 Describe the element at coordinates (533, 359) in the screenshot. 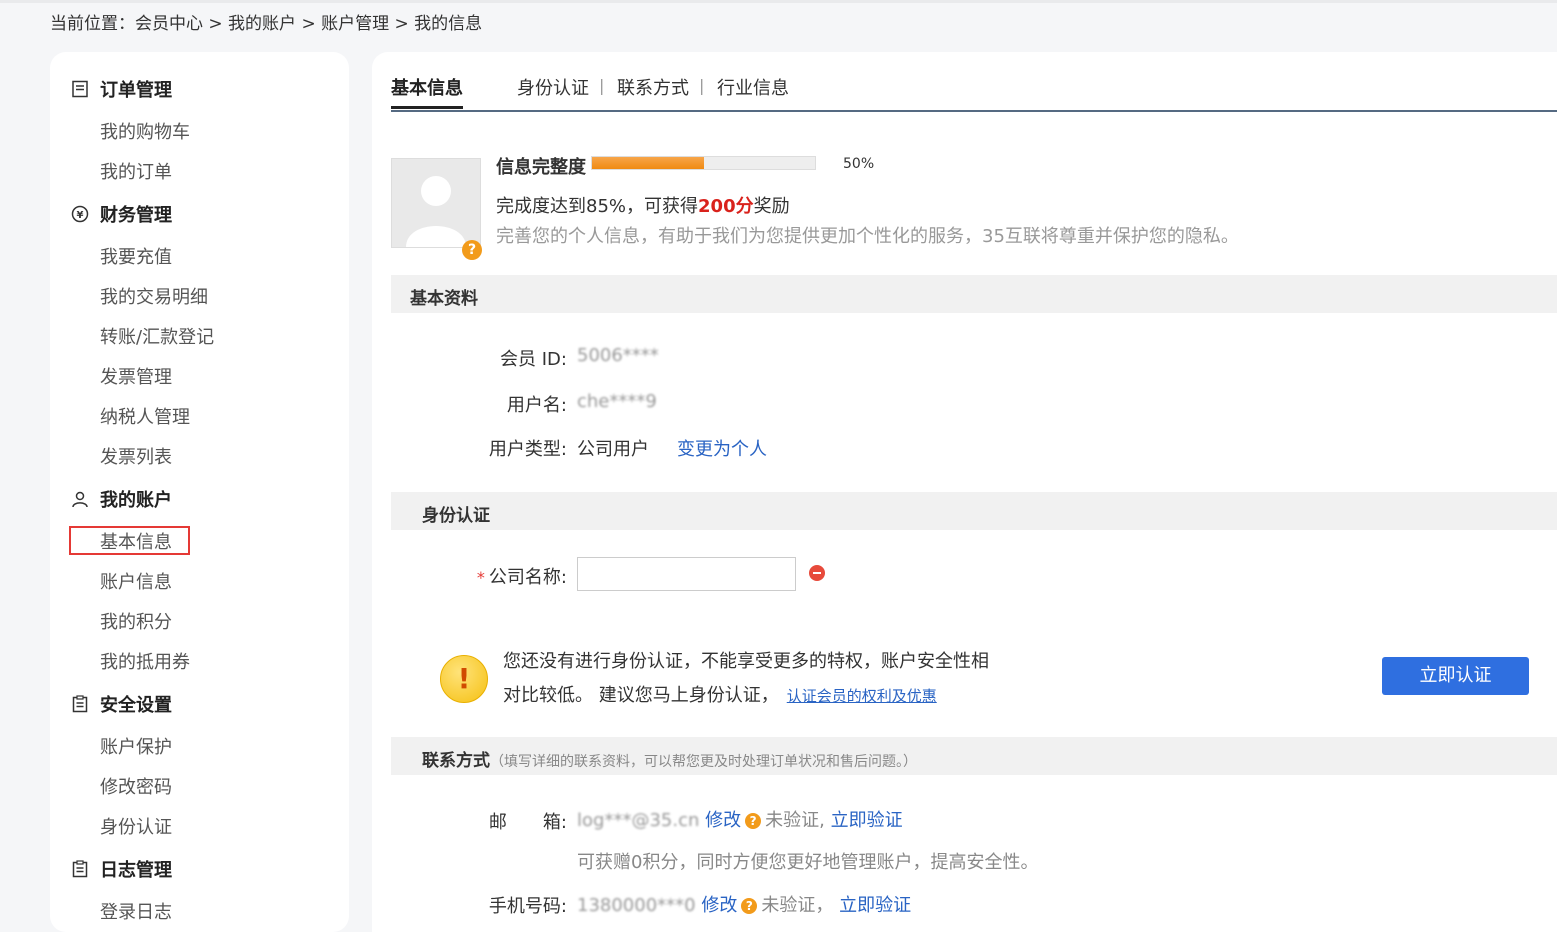

I see `member-id-label: 会员 ID:` at that location.